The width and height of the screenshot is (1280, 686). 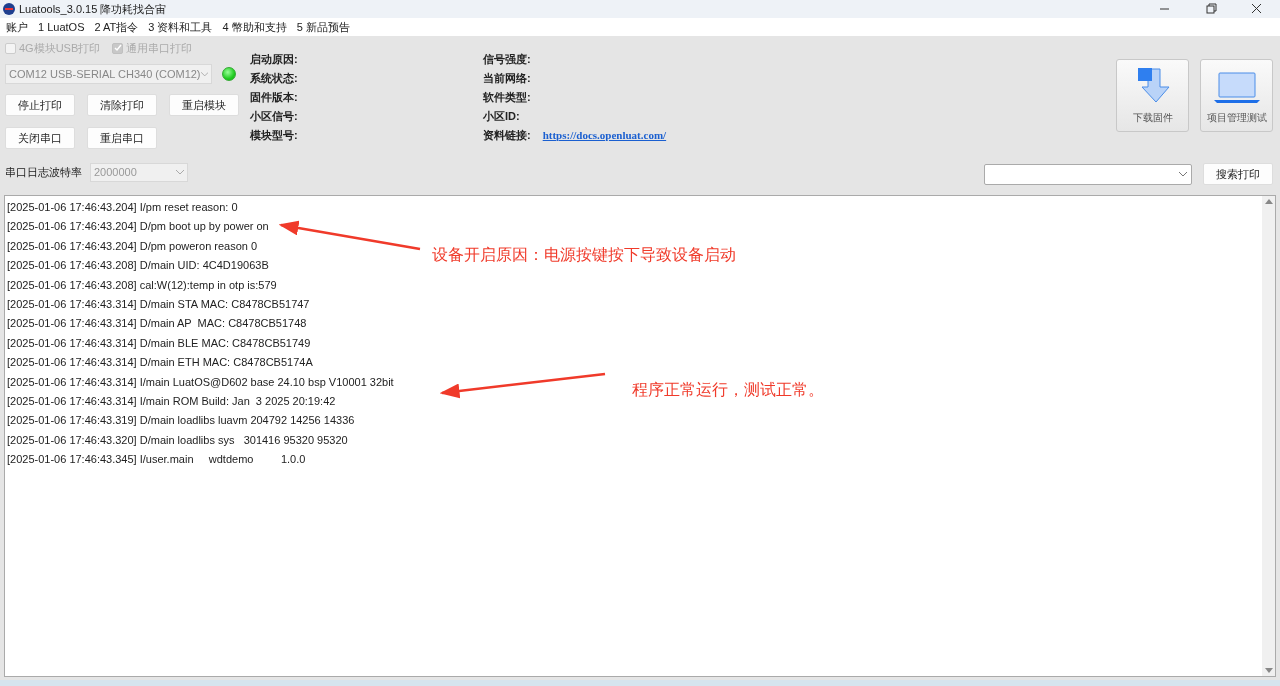 What do you see at coordinates (116, 27) in the screenshot?
I see `menu-item: 2 AT指令` at bounding box center [116, 27].